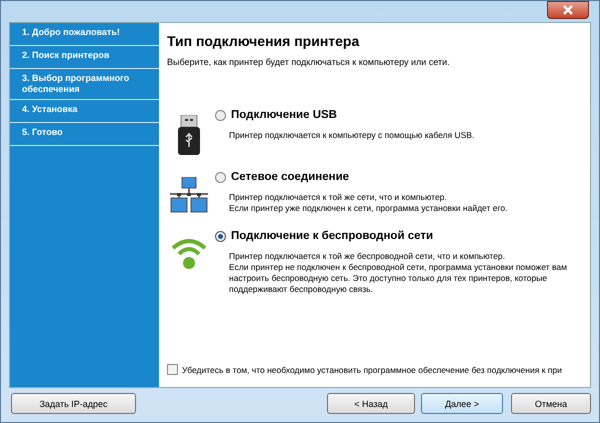 The image size is (600, 423). I want to click on option-label: Подключение USB, so click(284, 115).